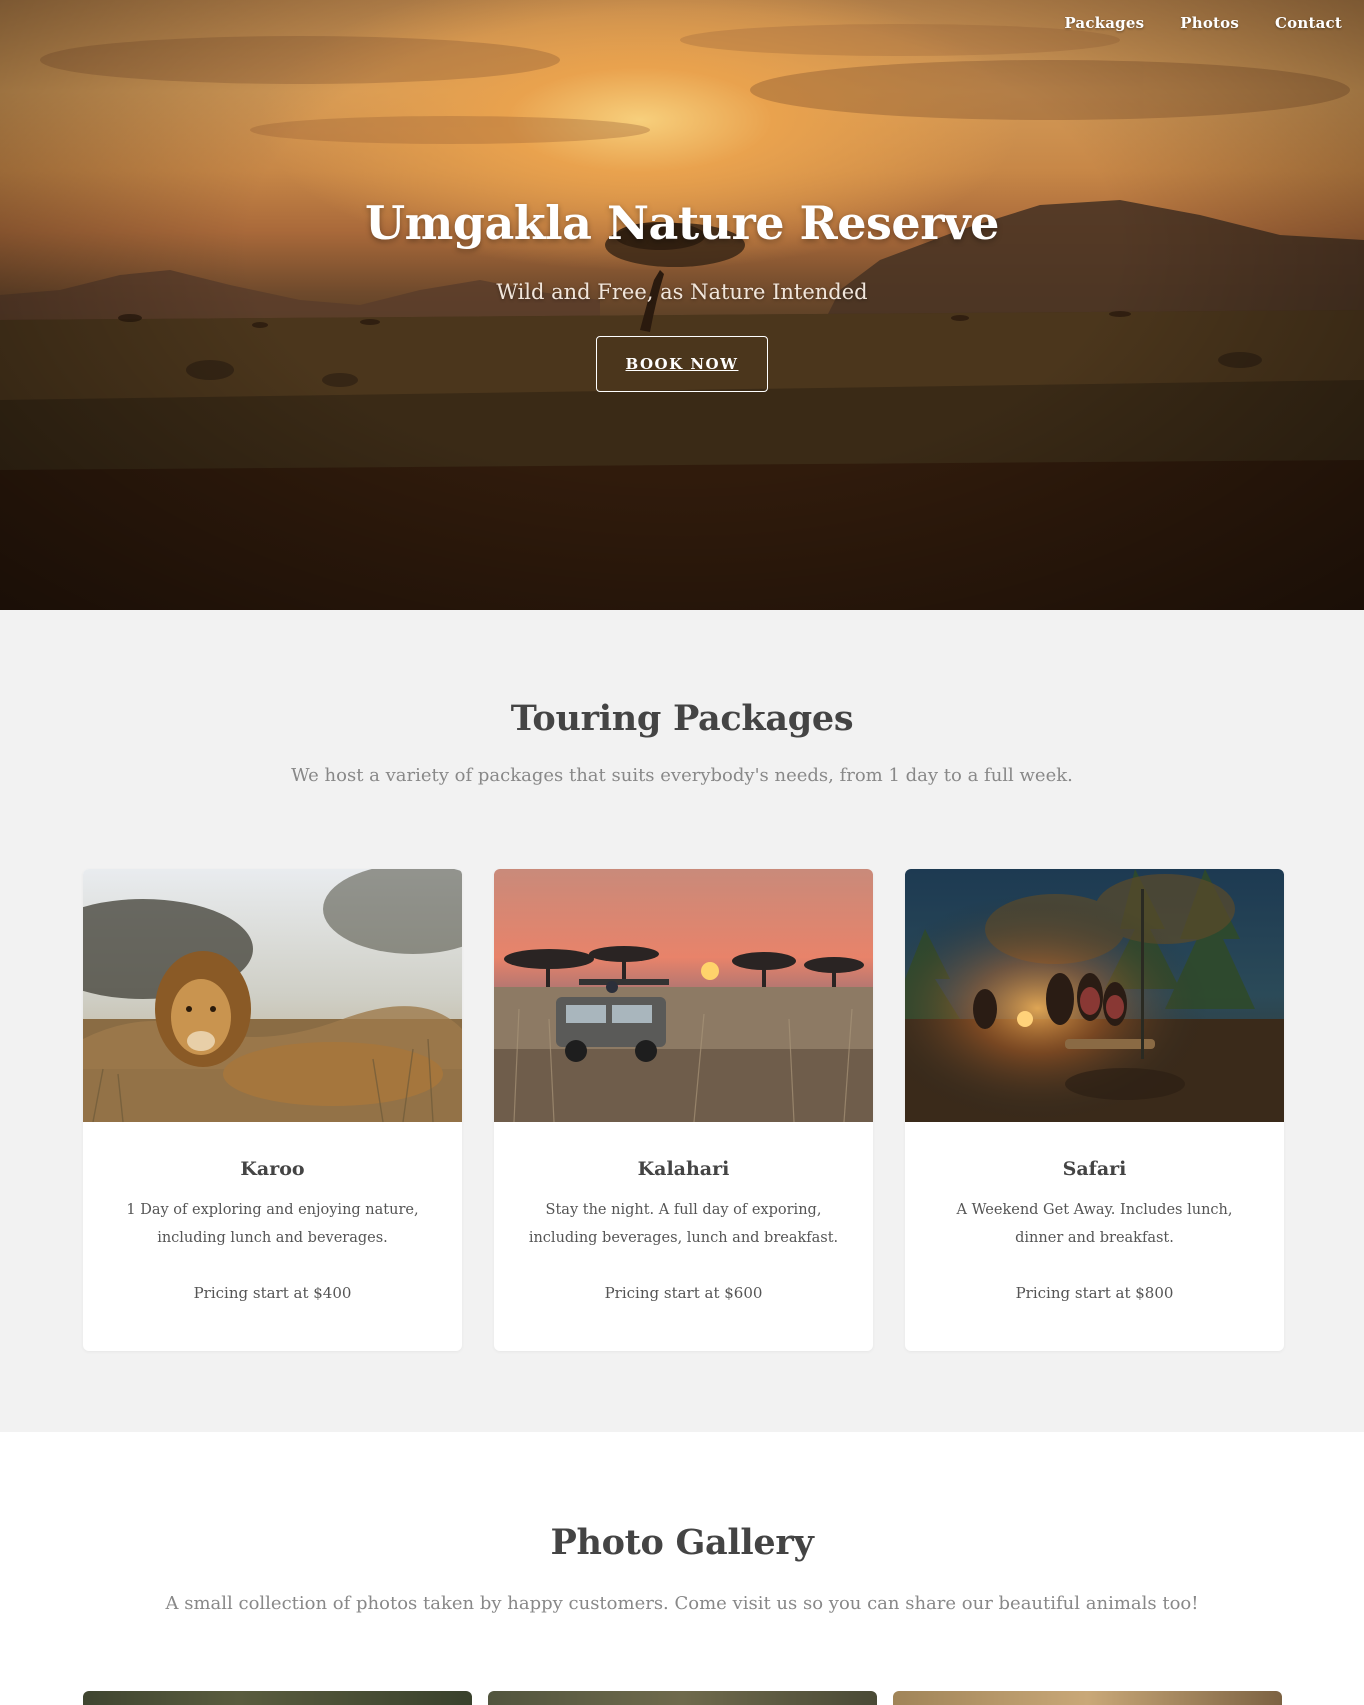 The height and width of the screenshot is (1705, 1364). I want to click on card-price: Pricing start at $800, so click(1094, 1293).